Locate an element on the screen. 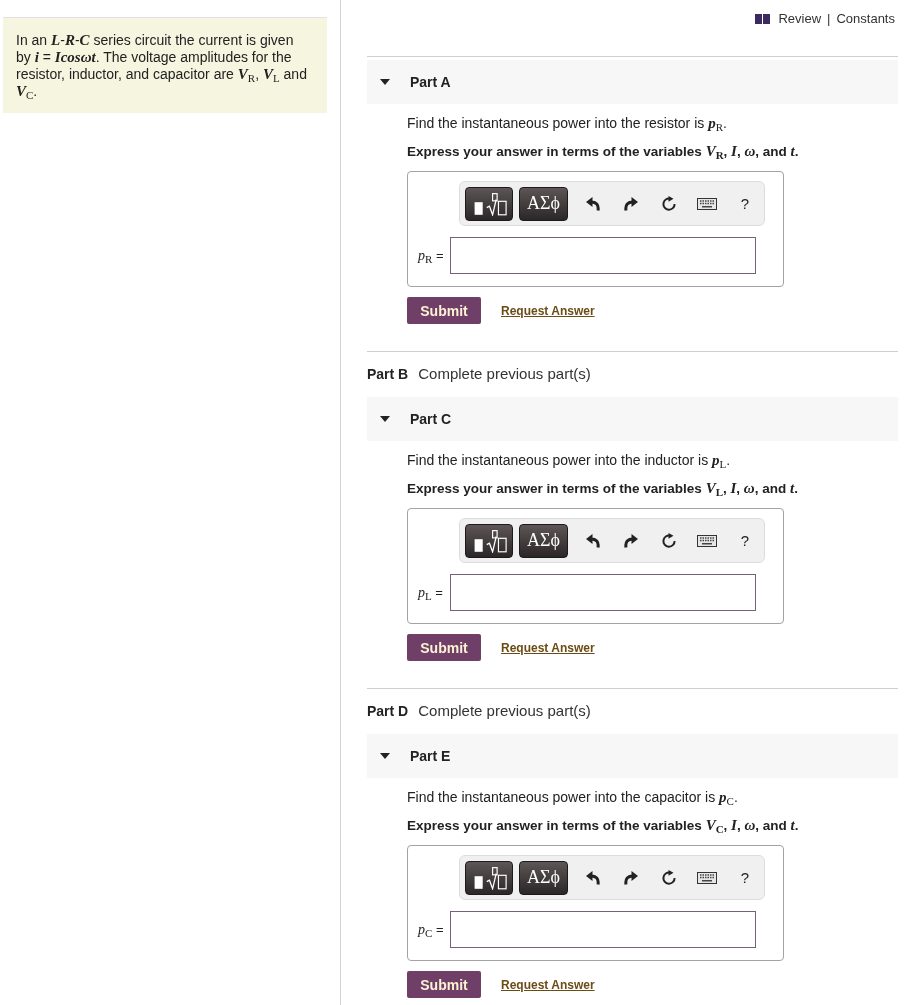 This screenshot has height=1005, width=912. question-text: Find the instantaneous power into the inductor is p$_{L}$. is located at coordinates (569, 460).